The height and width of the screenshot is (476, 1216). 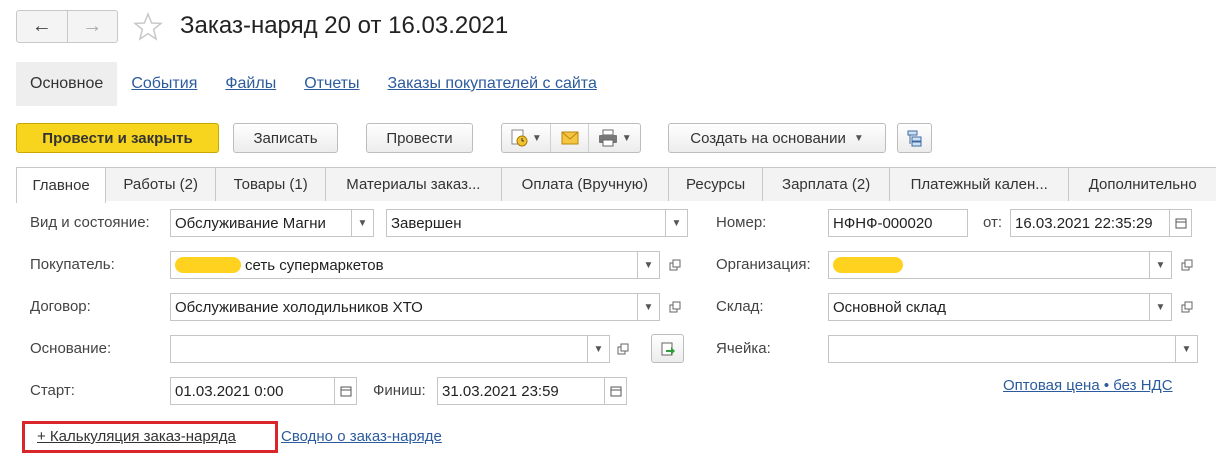 I want to click on number-field: НФНФ-000020, so click(x=898, y=223).